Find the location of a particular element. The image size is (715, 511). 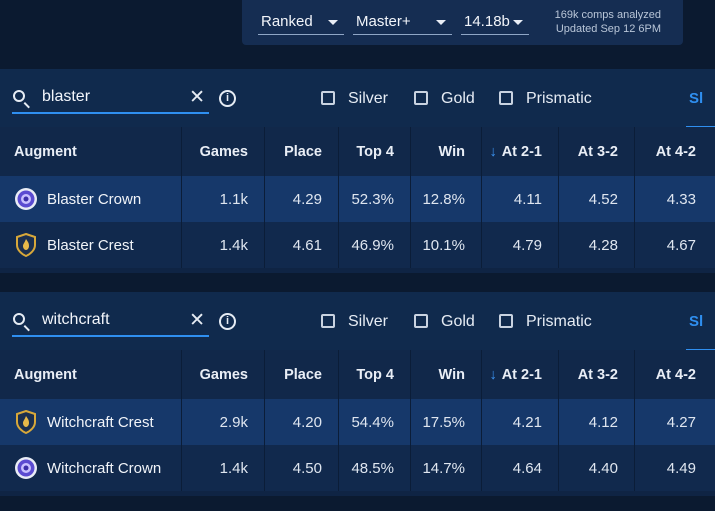

cell-place: 4.61 is located at coordinates (301, 245).